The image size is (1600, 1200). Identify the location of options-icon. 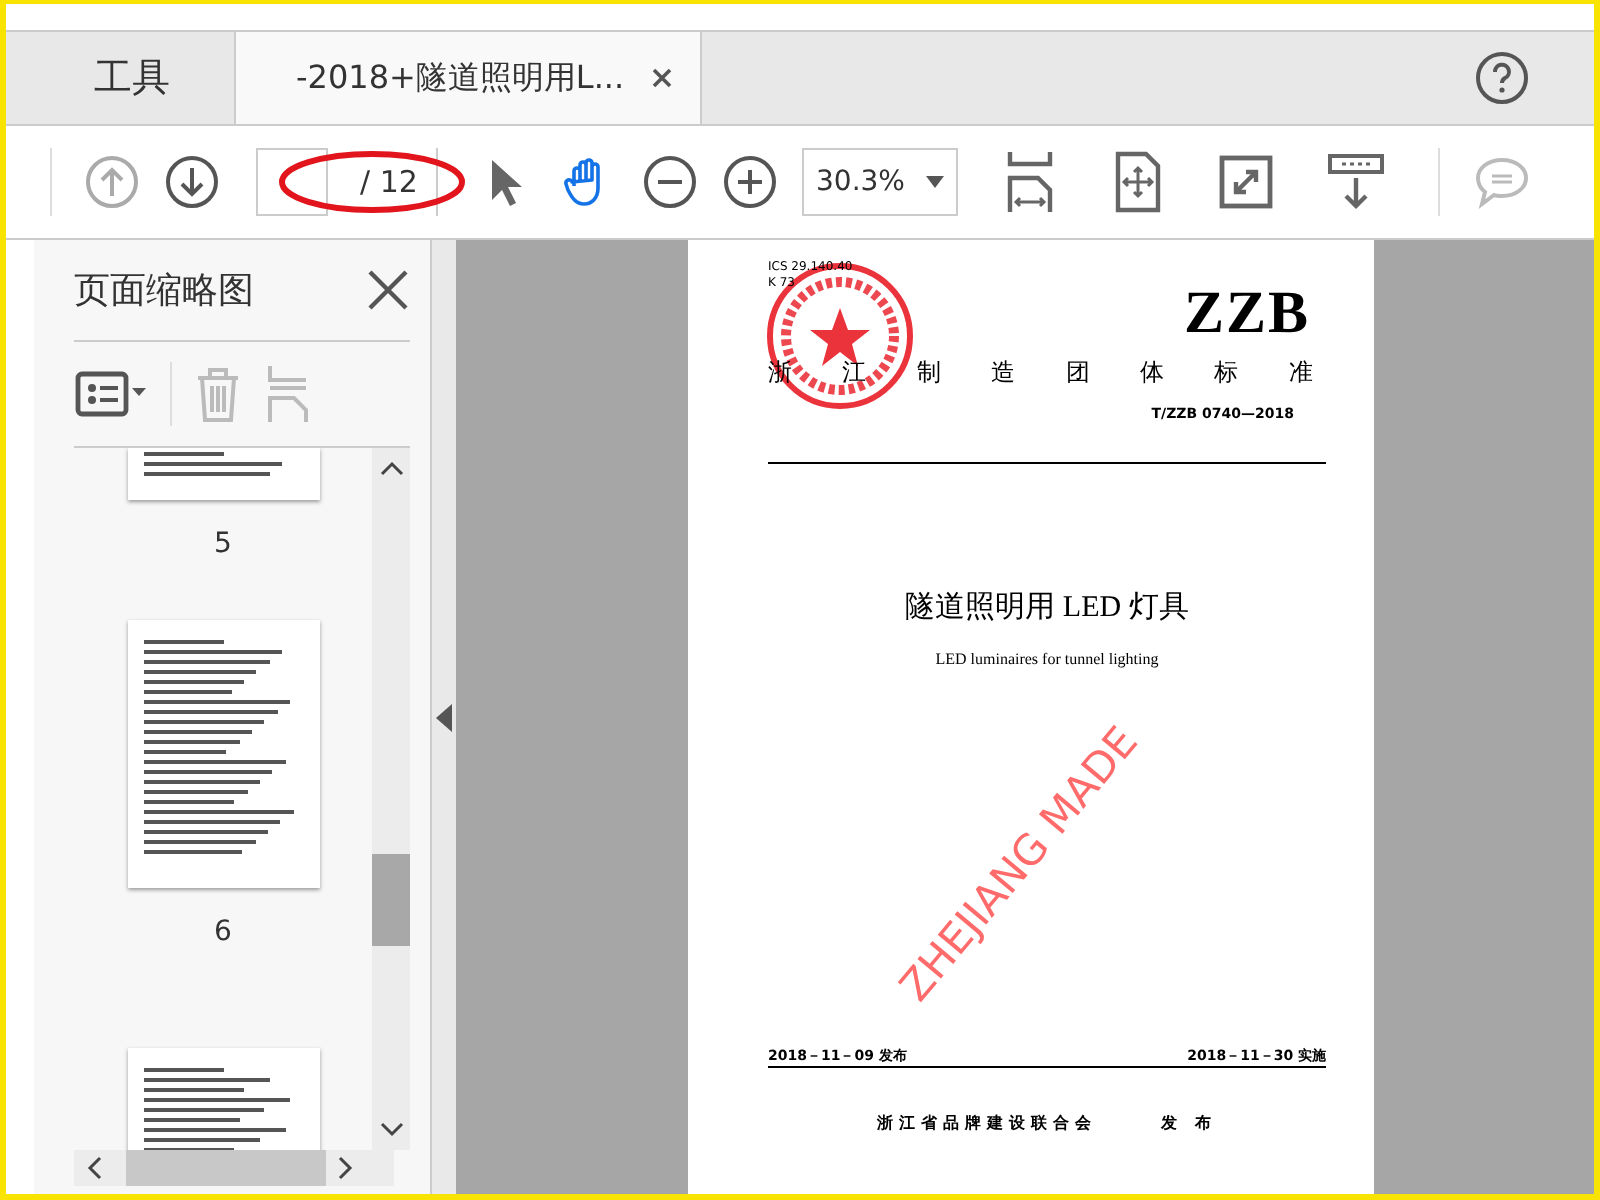
(112, 394).